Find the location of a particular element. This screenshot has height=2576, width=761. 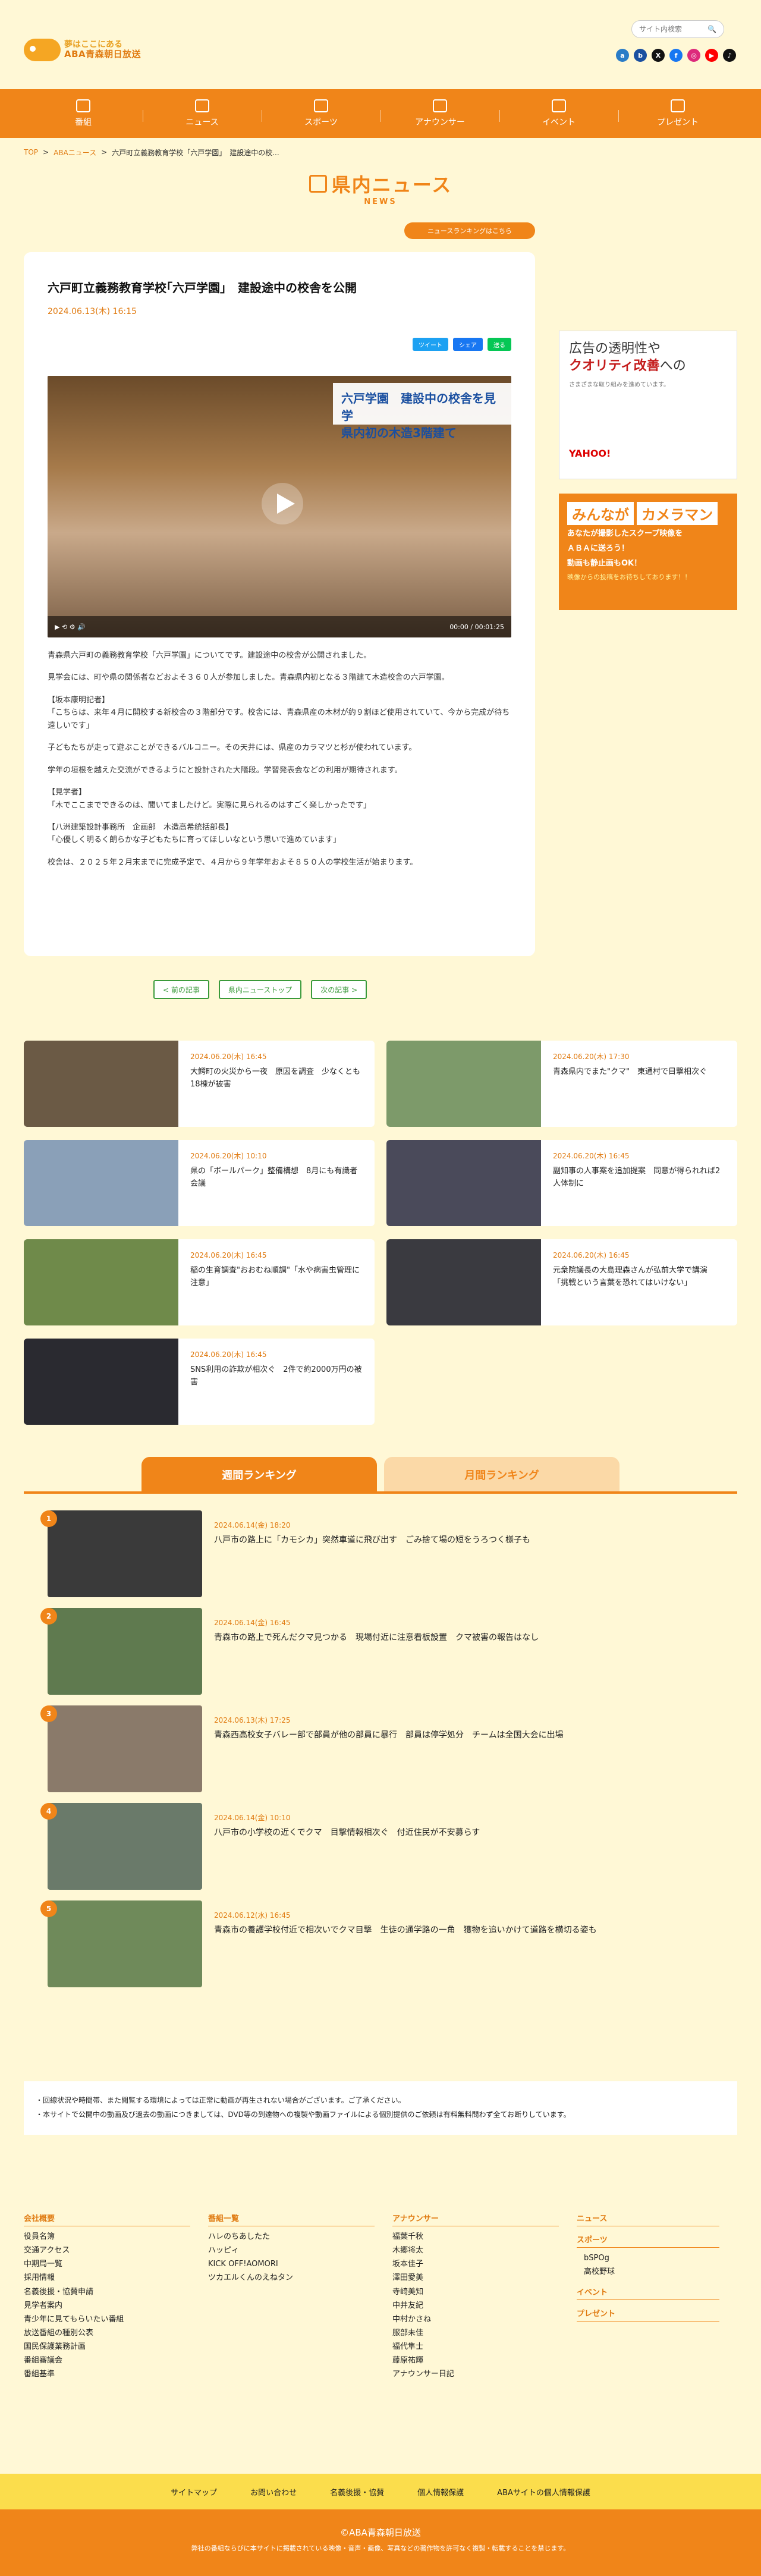

footer-link: 役員名簿 is located at coordinates (116, 2237).